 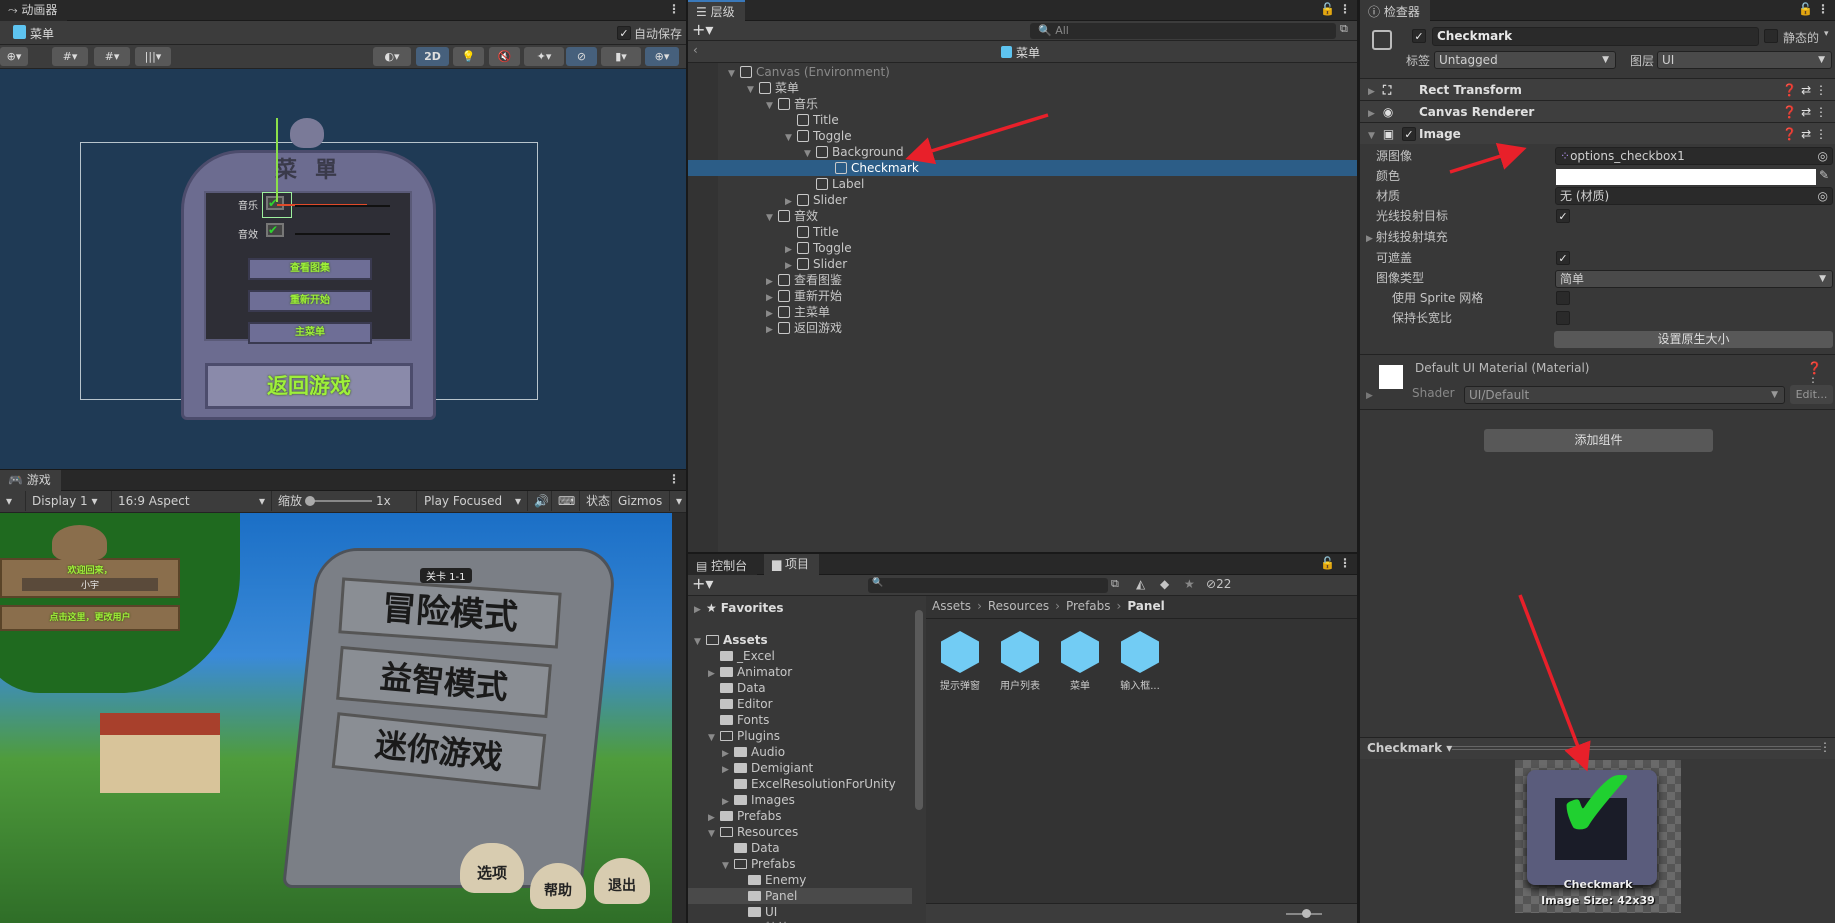 What do you see at coordinates (977, 139) in the screenshot?
I see `annotation-arrow-hierarchy` at bounding box center [977, 139].